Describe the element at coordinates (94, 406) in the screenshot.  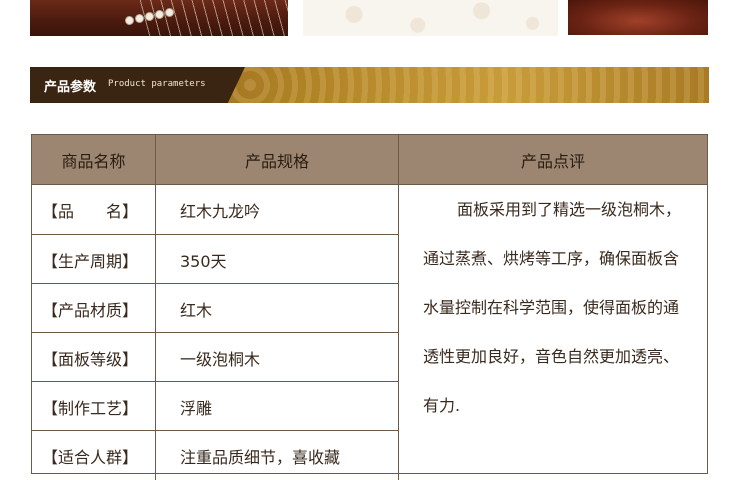
I see `row-label-craft: 【制作工艺】` at that location.